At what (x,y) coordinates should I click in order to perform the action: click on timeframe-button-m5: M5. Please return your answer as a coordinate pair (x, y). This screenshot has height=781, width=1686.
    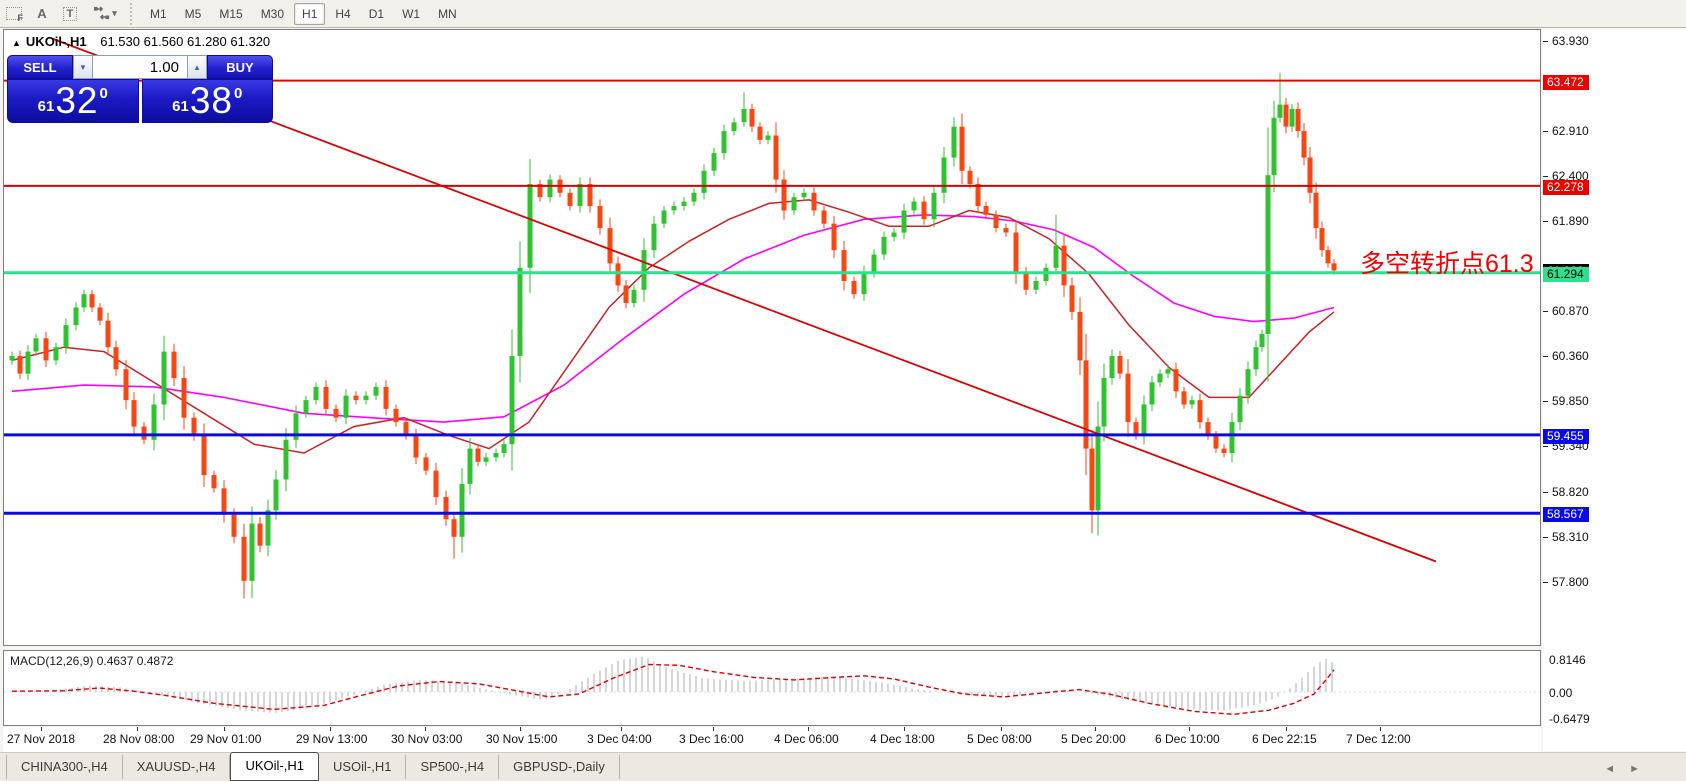
    Looking at the image, I should click on (193, 14).